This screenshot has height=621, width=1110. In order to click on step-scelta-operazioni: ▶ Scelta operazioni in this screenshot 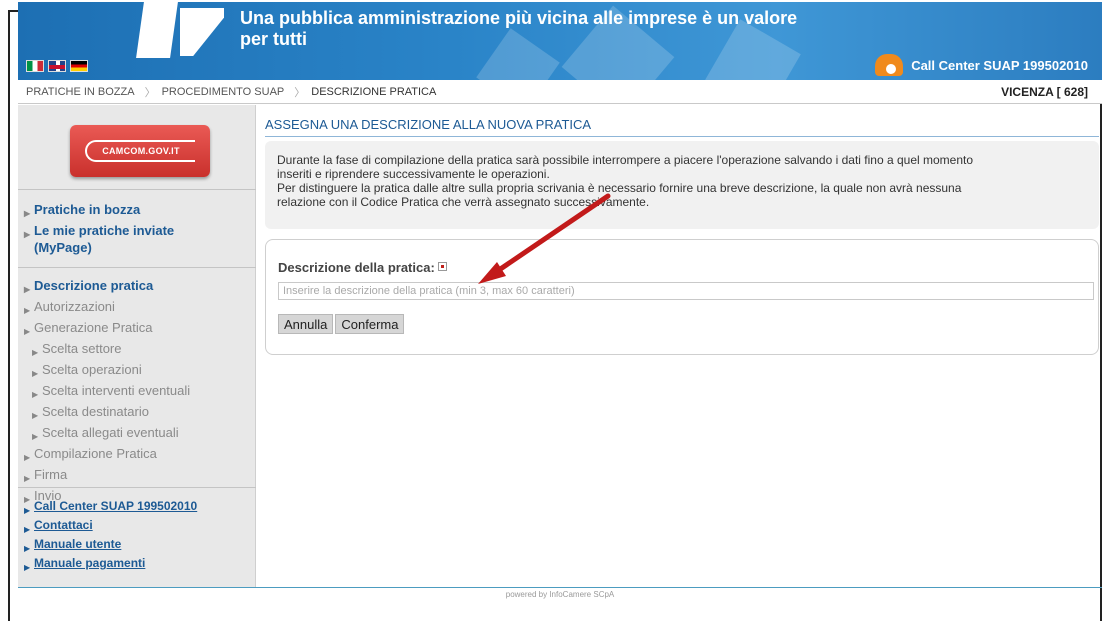, I will do `click(107, 371)`.